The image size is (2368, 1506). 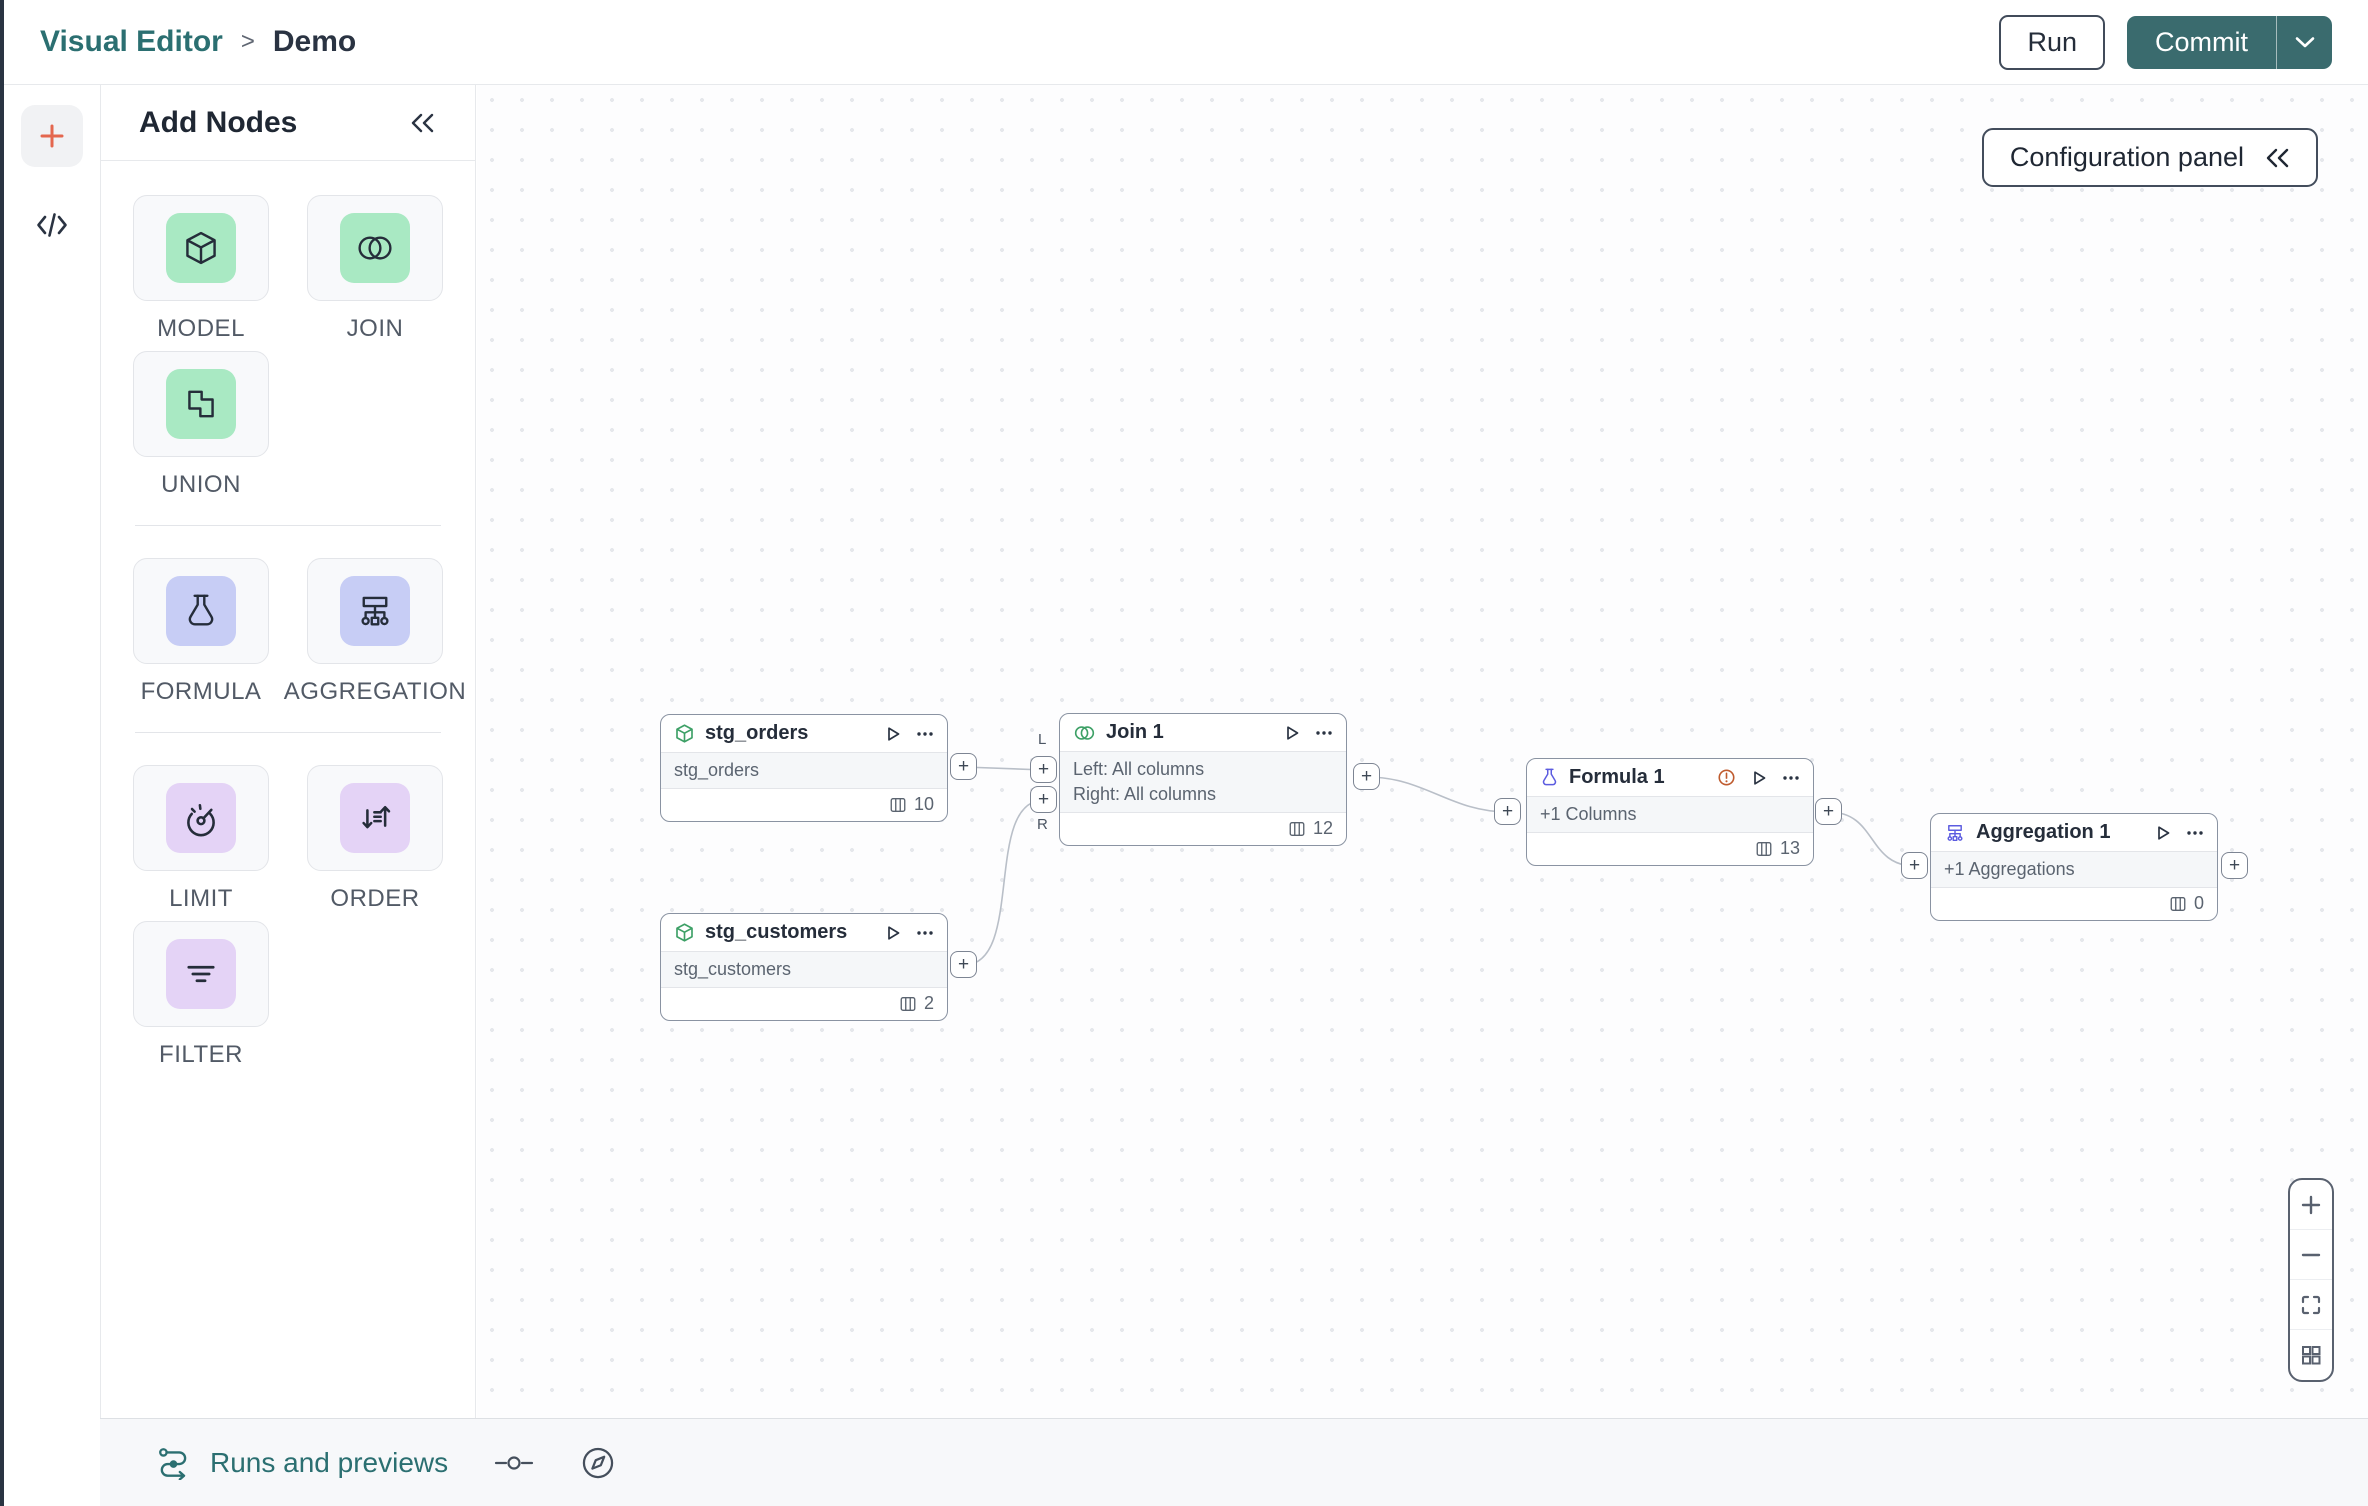 I want to click on tile-join: JOIN, so click(x=375, y=269).